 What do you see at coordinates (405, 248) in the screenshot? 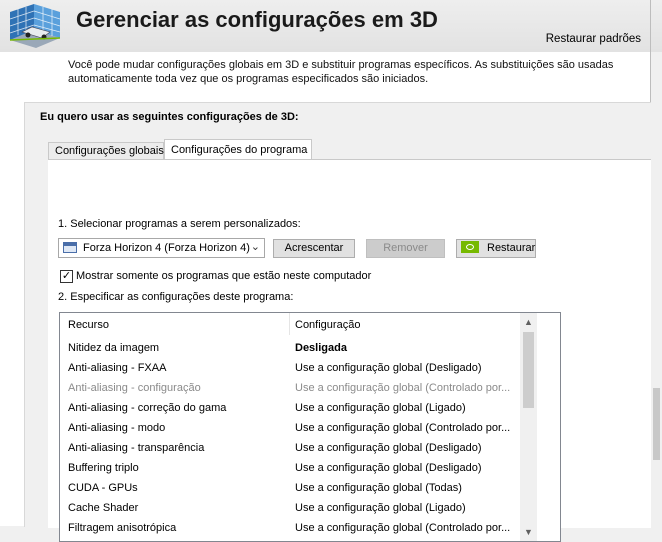
I see `remove-program-button: Remover` at bounding box center [405, 248].